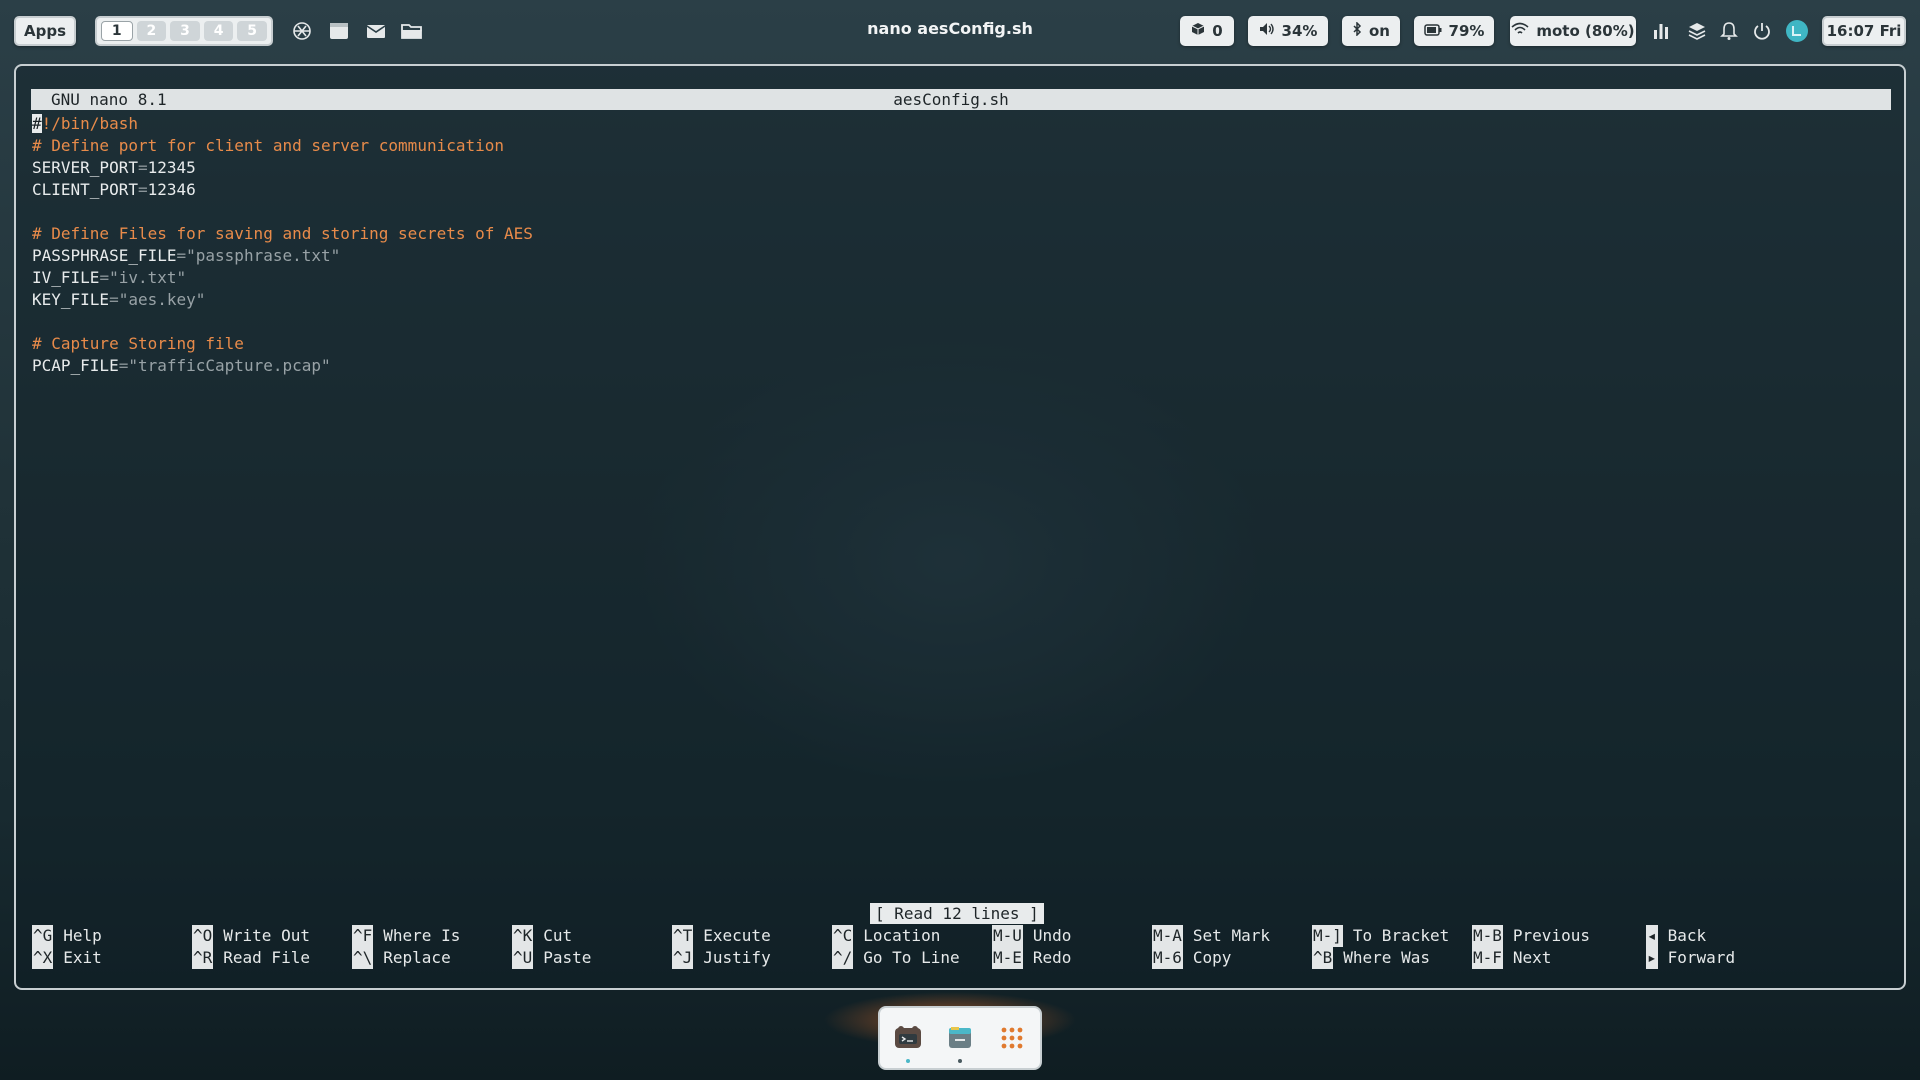 This screenshot has width=1920, height=1080. Describe the element at coordinates (1167, 958) in the screenshot. I see `shortcut-key: M-6` at that location.